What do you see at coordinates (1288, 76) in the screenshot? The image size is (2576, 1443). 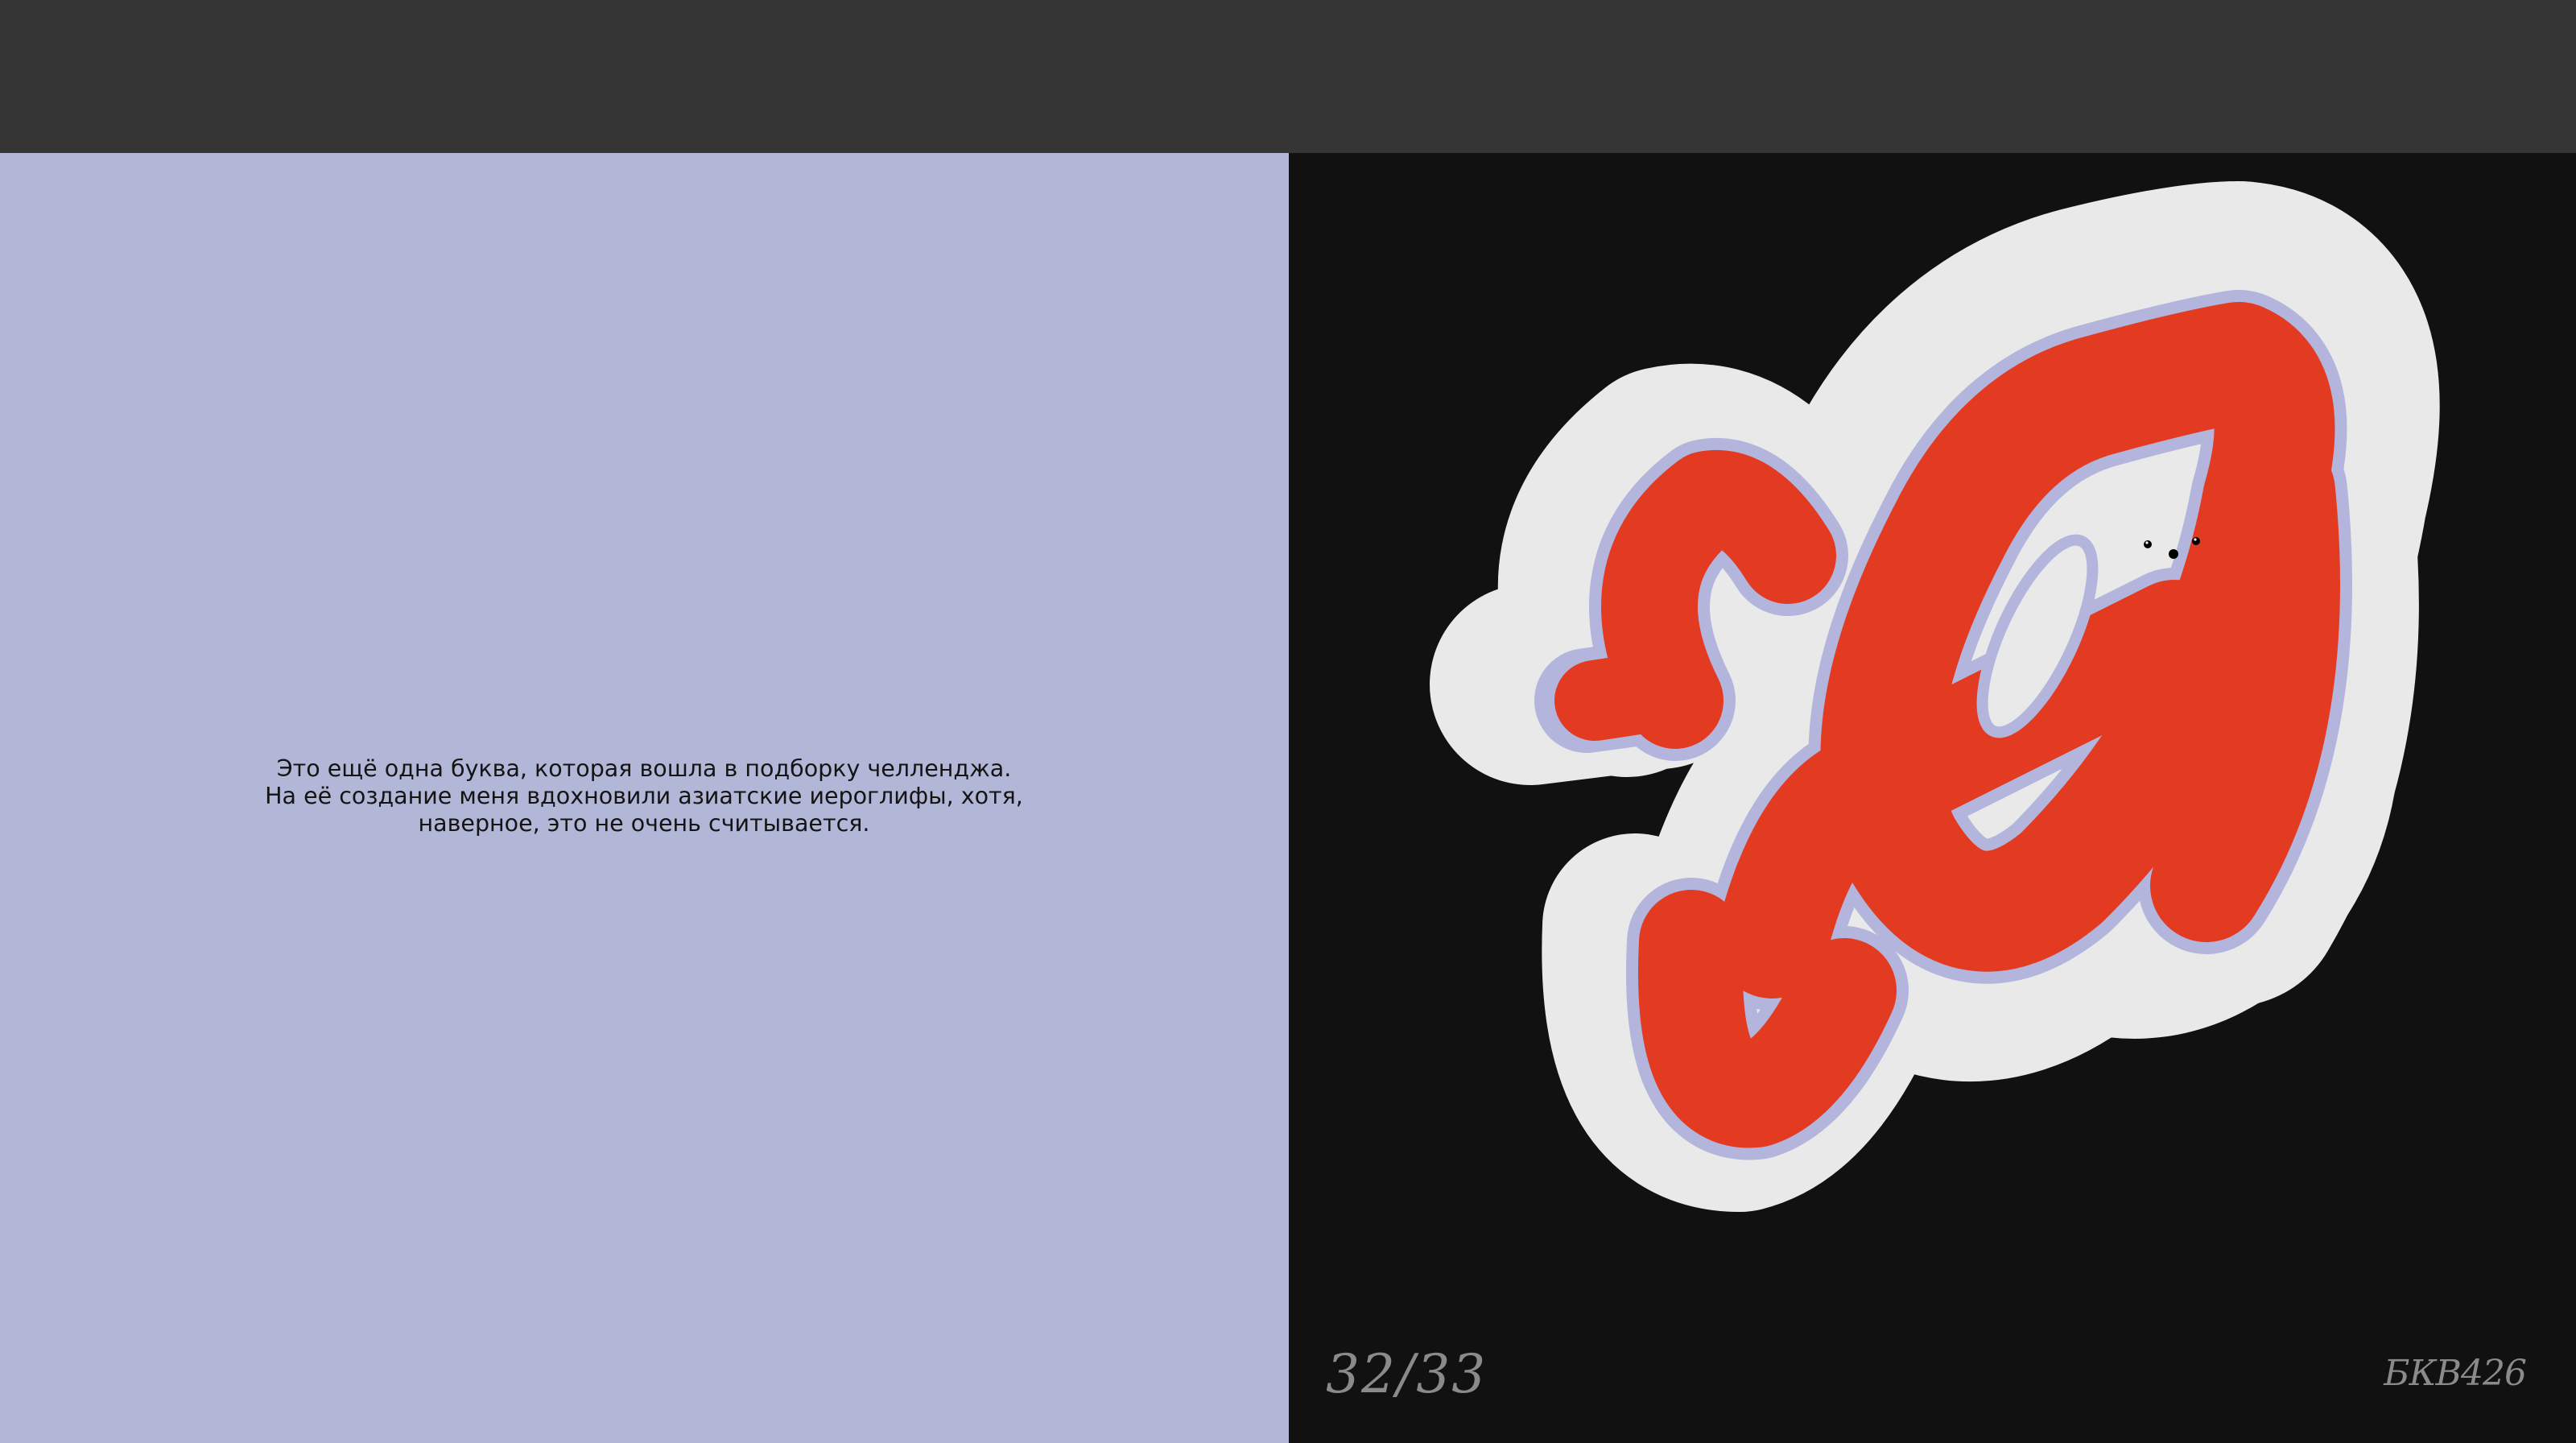 I see `viewer-toolbar` at bounding box center [1288, 76].